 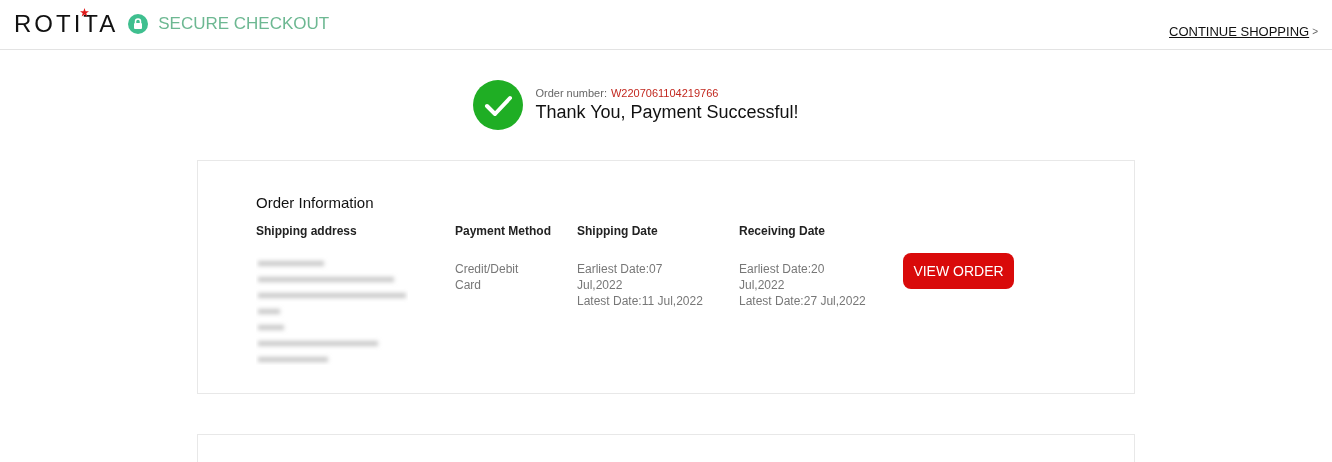 I want to click on secure-checkout-label: SECURE CHECKOUT, so click(x=244, y=24).